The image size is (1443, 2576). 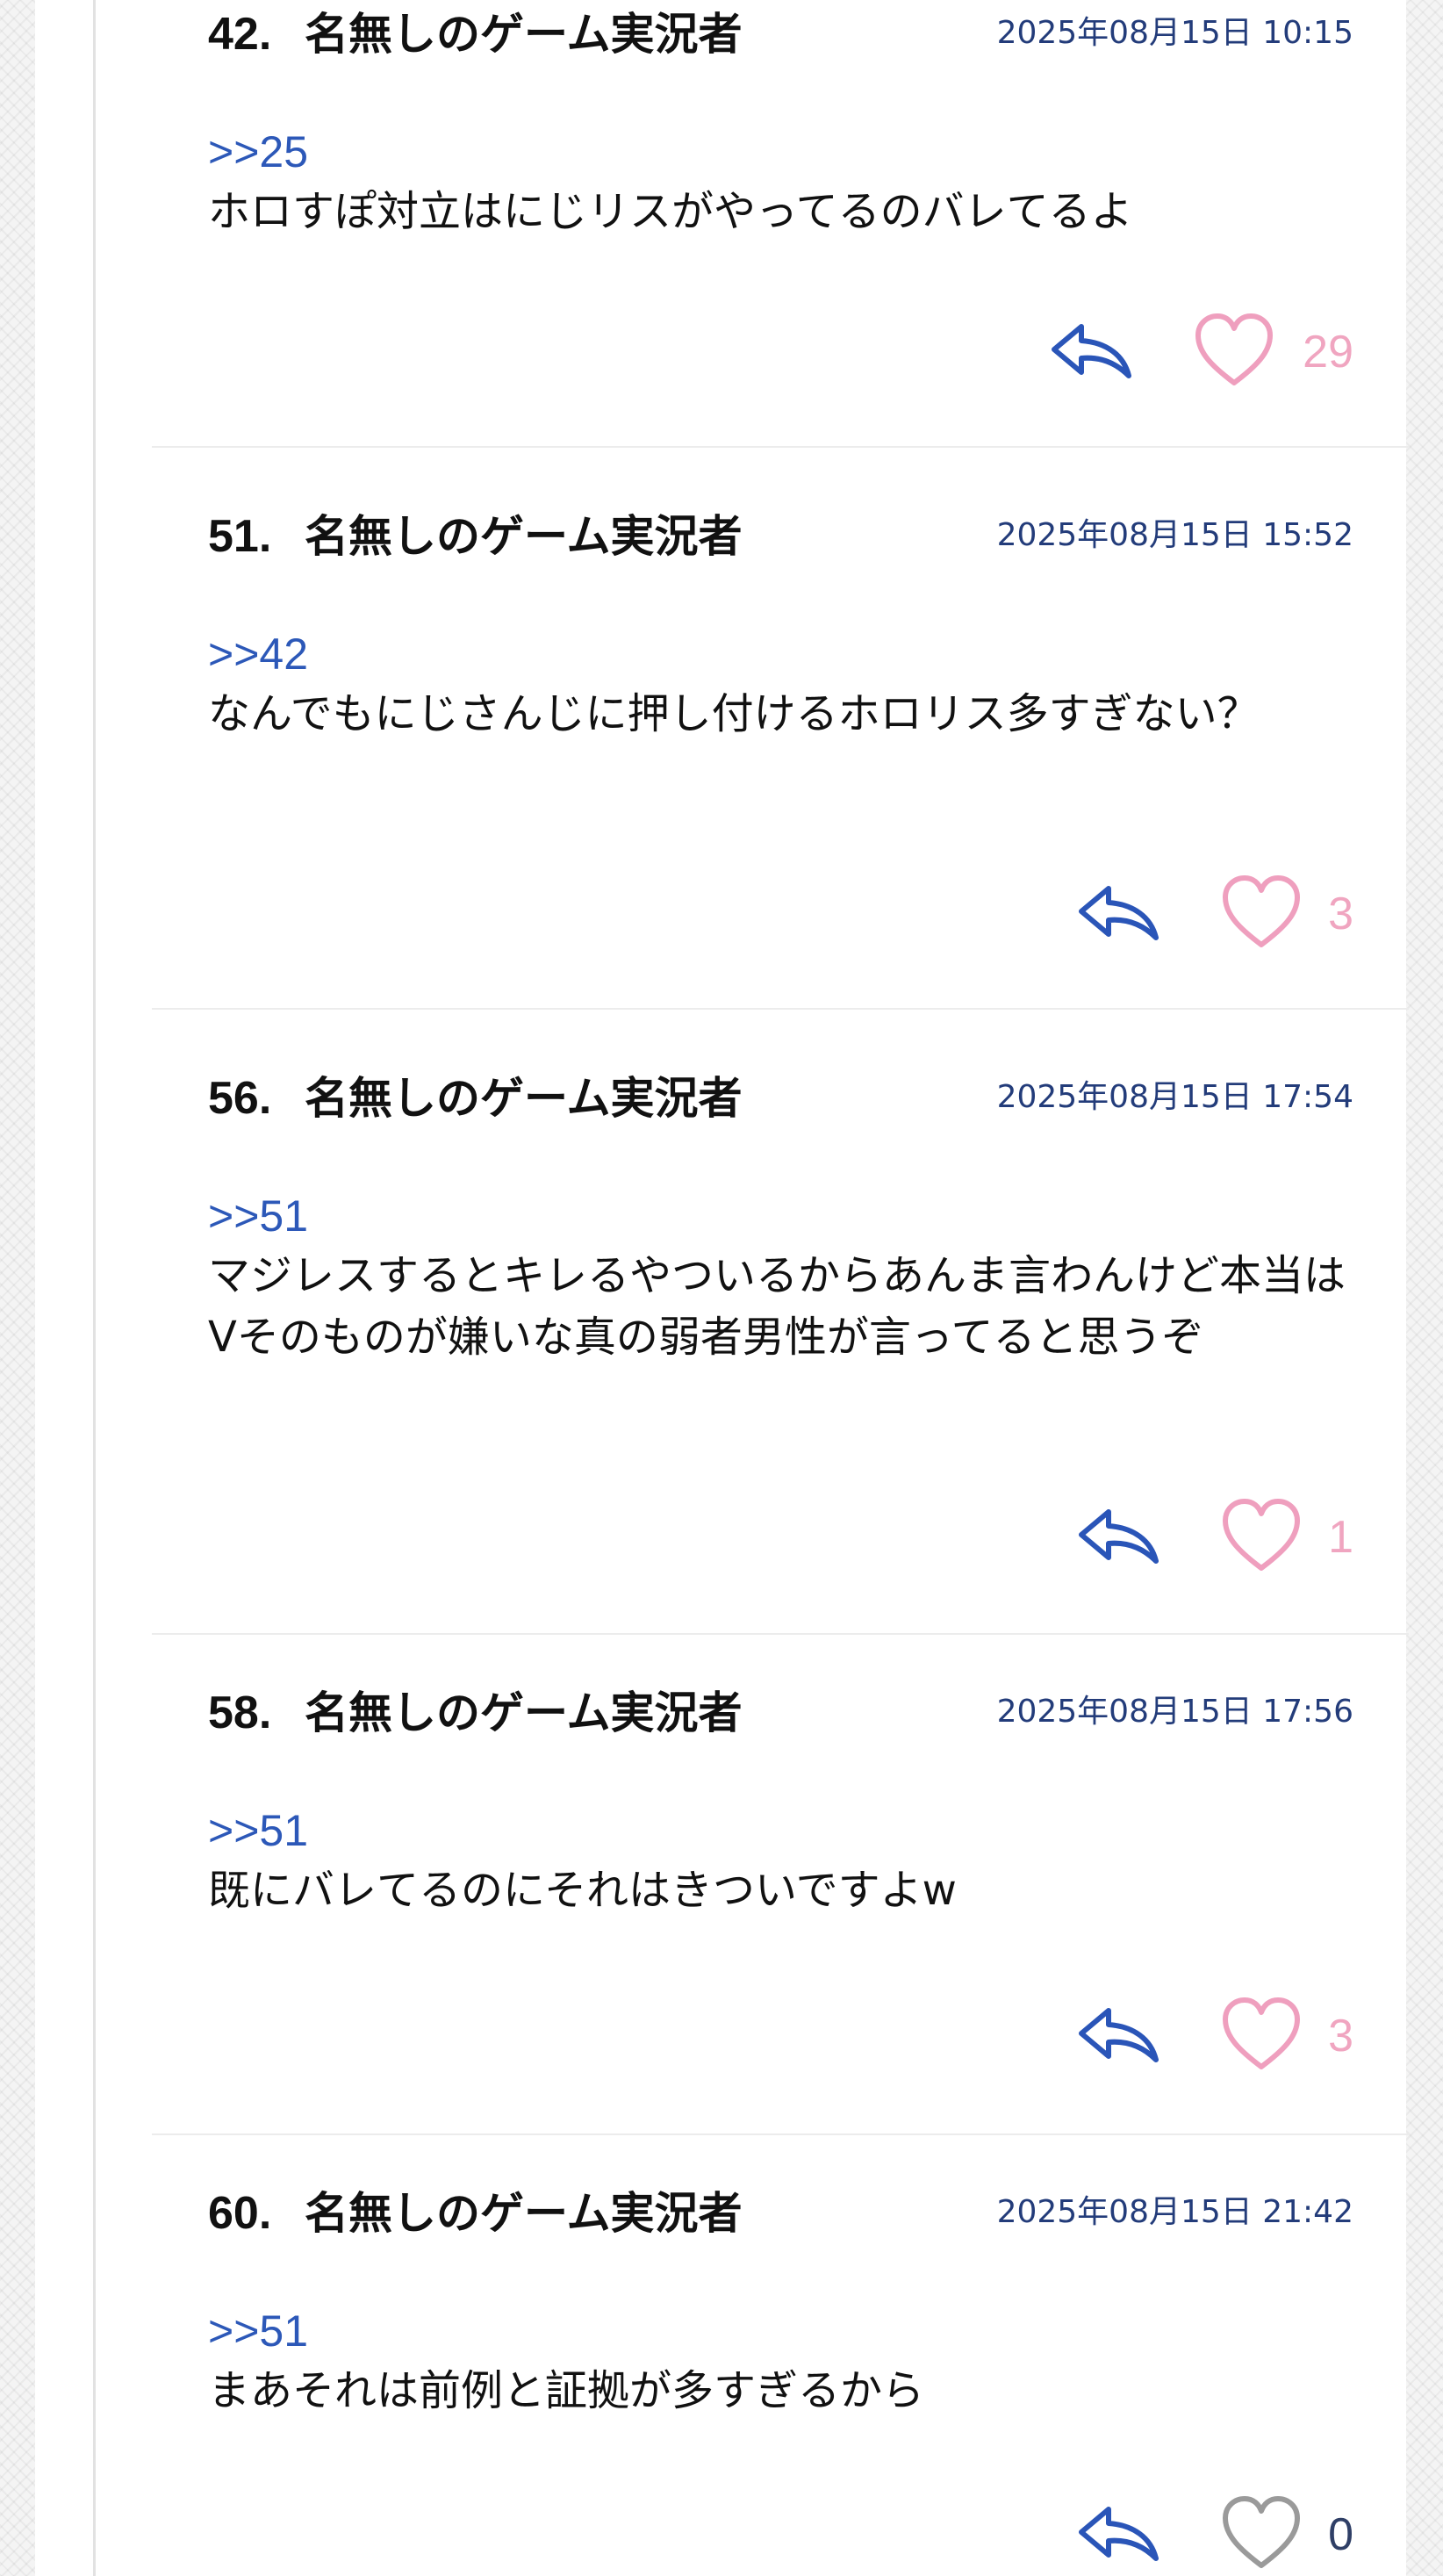 I want to click on like-count: 1, so click(x=1341, y=1537).